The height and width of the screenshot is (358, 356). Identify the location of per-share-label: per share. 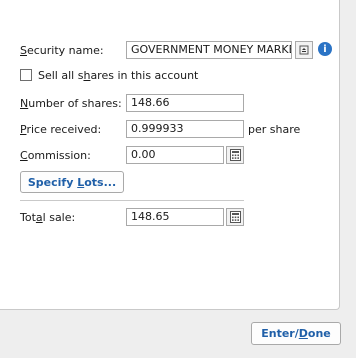
(274, 129).